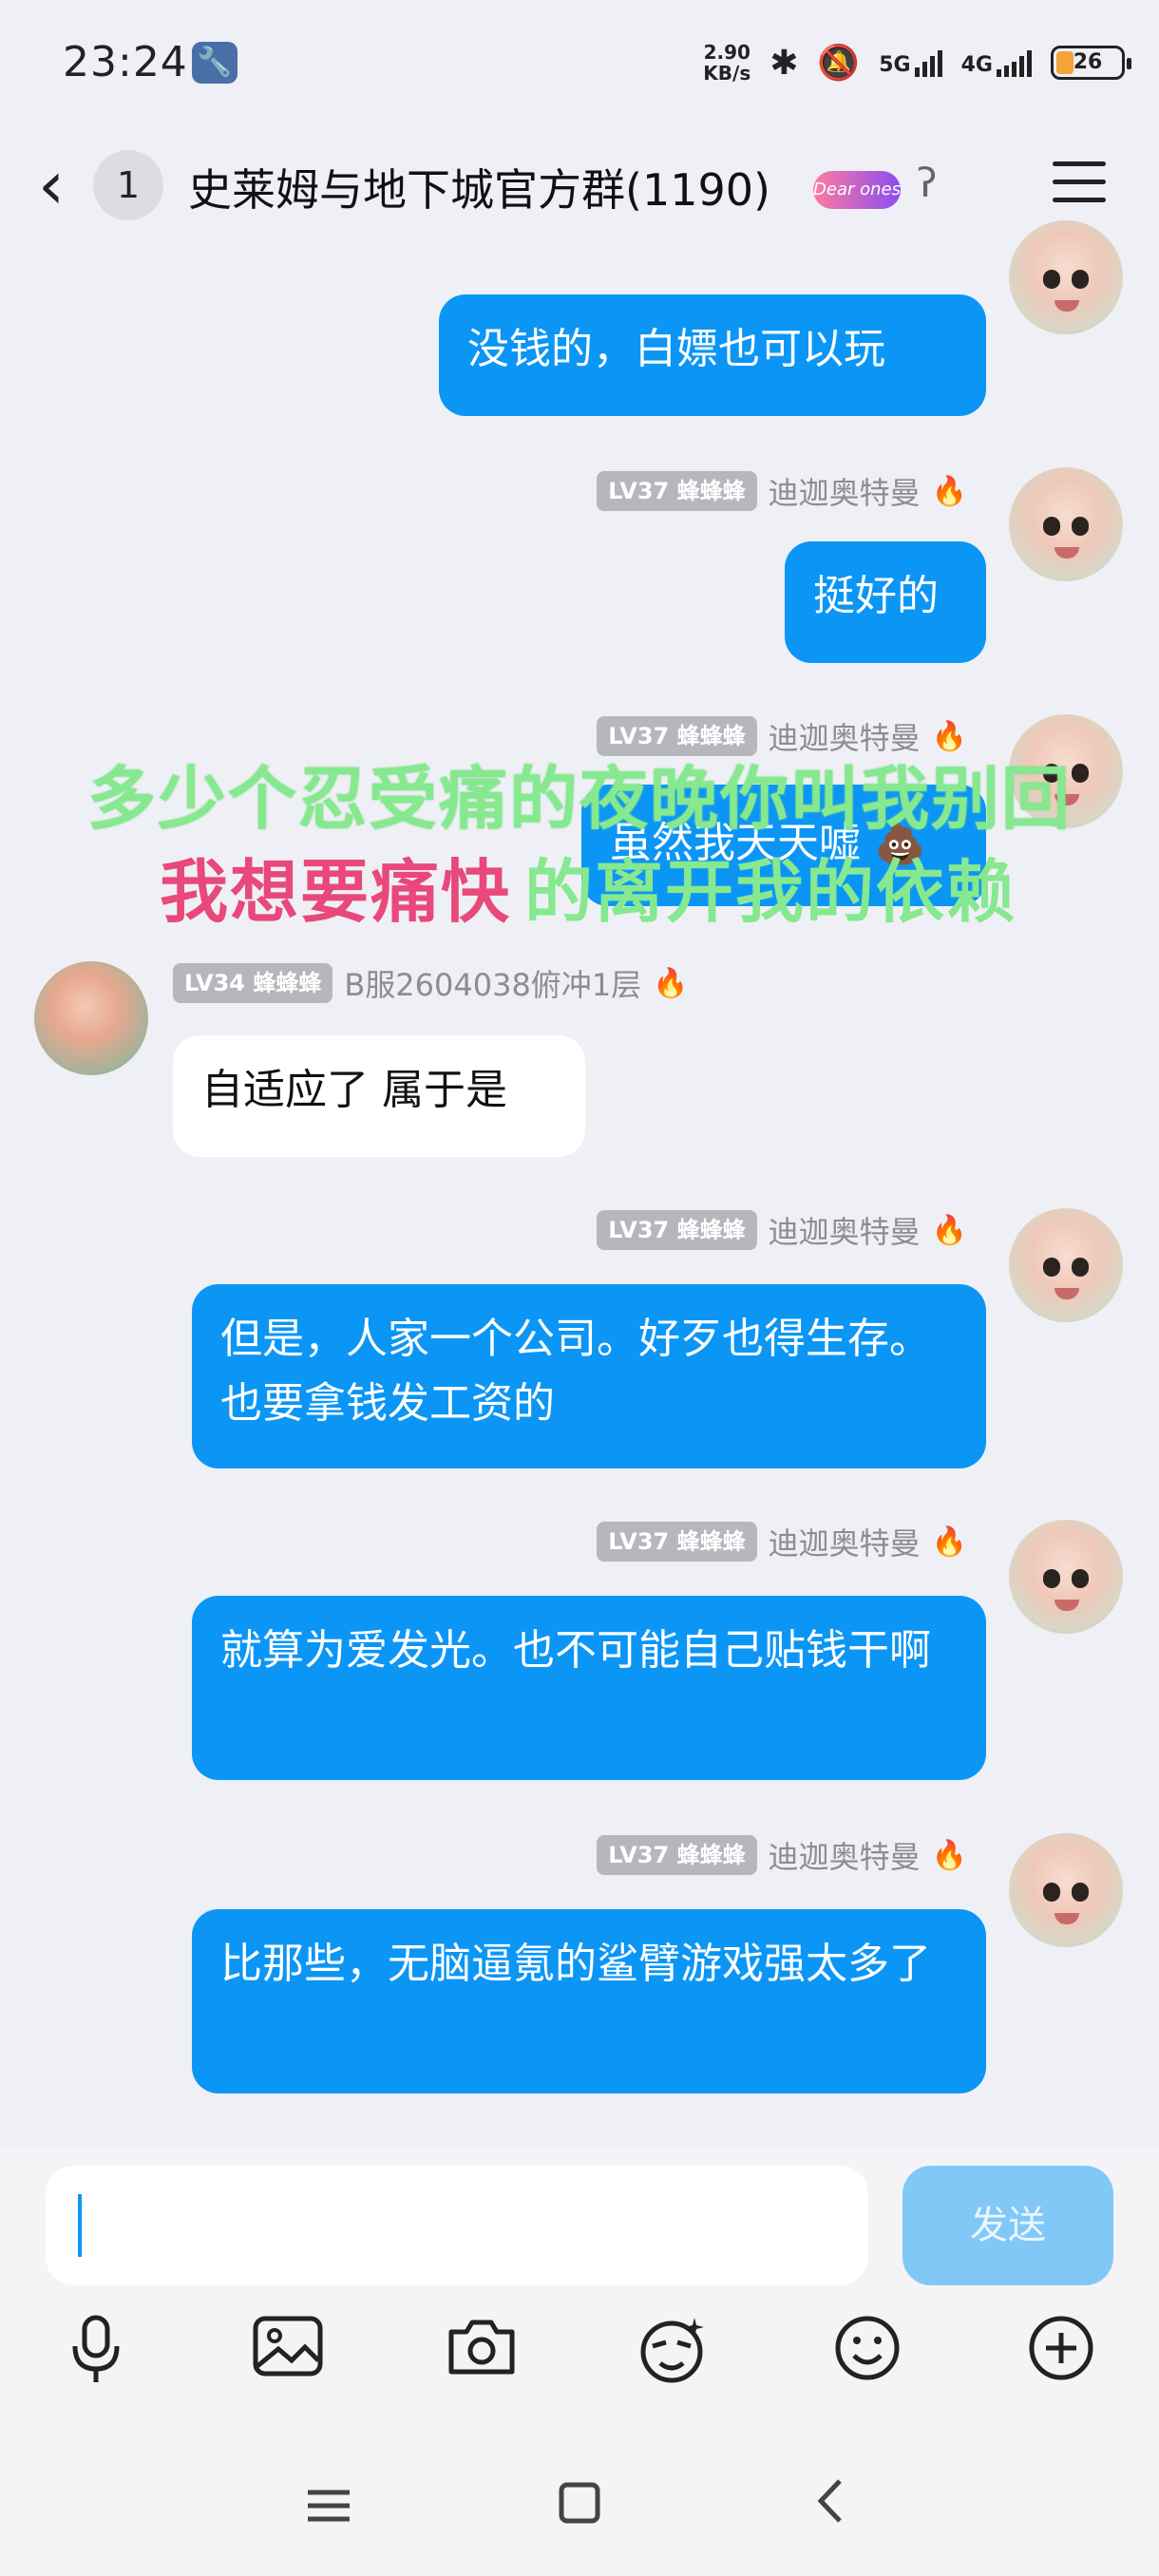 This screenshot has width=1159, height=2576. What do you see at coordinates (885, 602) in the screenshot?
I see `message-bubble: 挺好的` at bounding box center [885, 602].